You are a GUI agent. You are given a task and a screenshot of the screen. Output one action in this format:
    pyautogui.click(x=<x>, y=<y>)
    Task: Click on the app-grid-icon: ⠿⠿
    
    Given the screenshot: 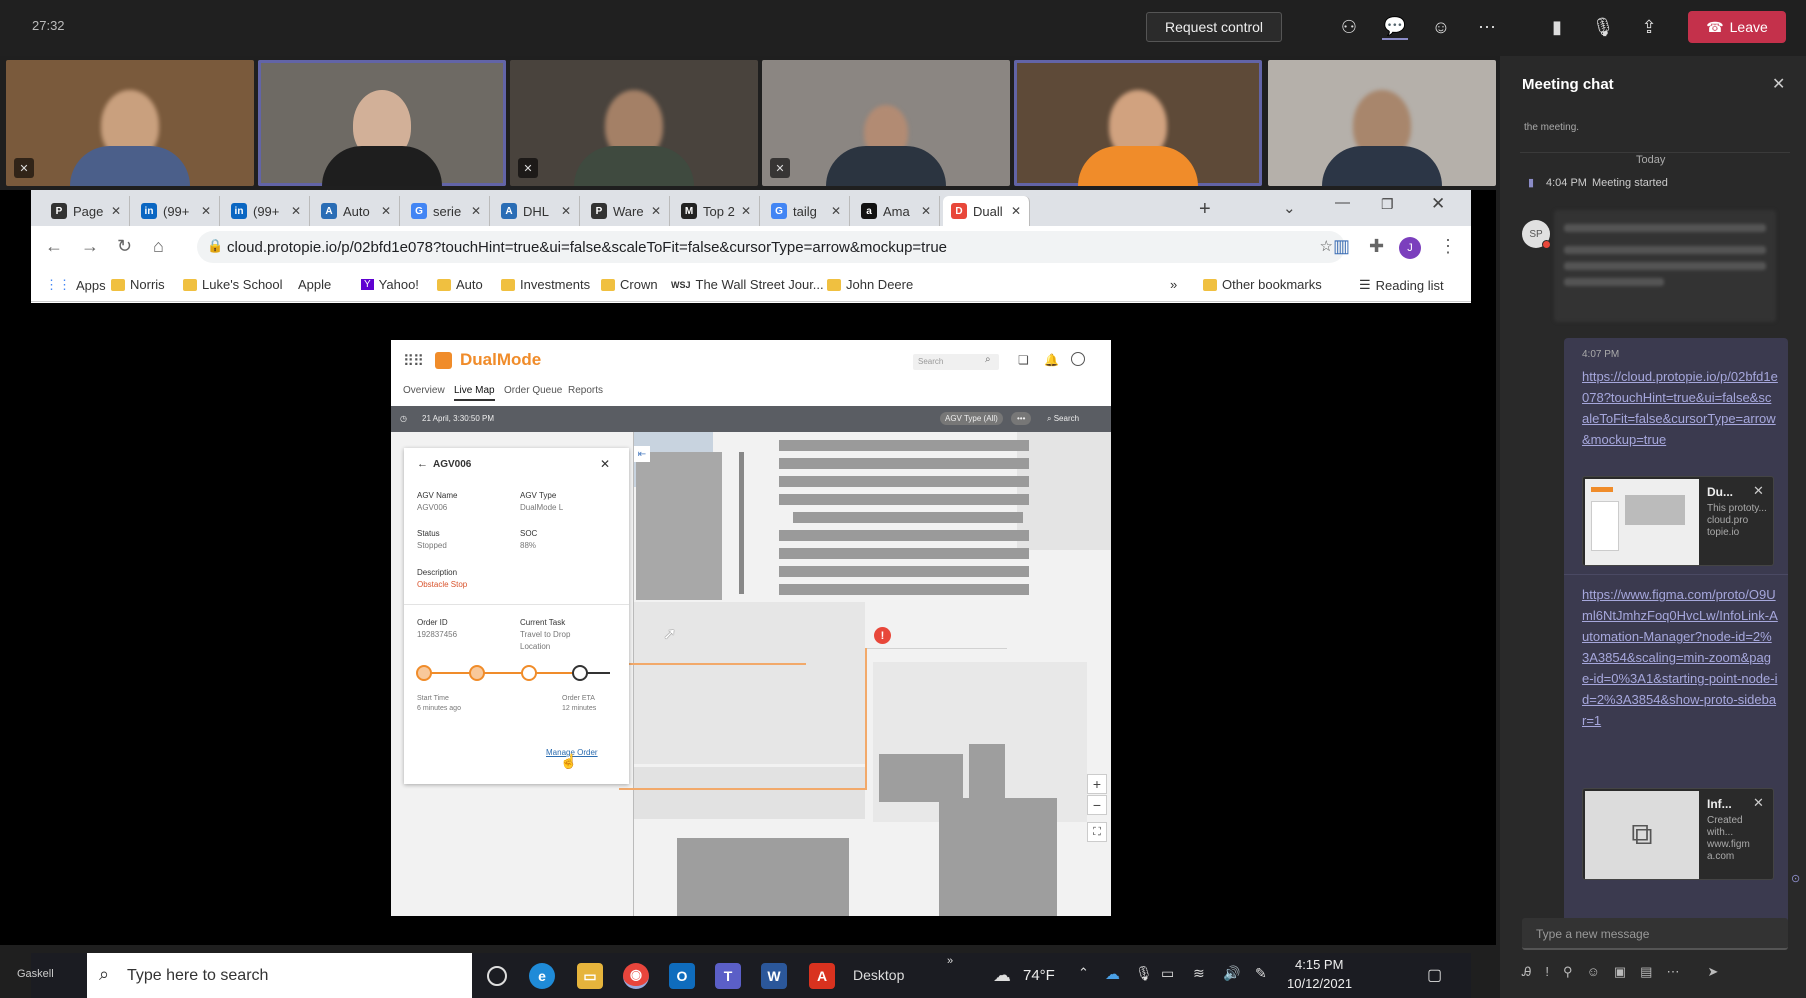 What is the action you would take?
    pyautogui.click(x=413, y=361)
    